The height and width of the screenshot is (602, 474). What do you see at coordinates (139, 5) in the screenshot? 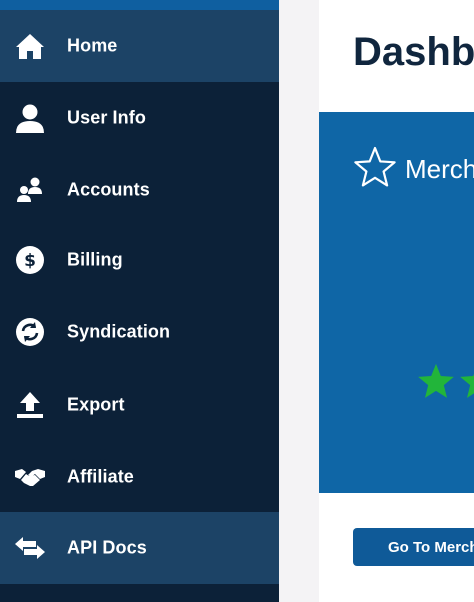
I see `sidebar-top-strip` at bounding box center [139, 5].